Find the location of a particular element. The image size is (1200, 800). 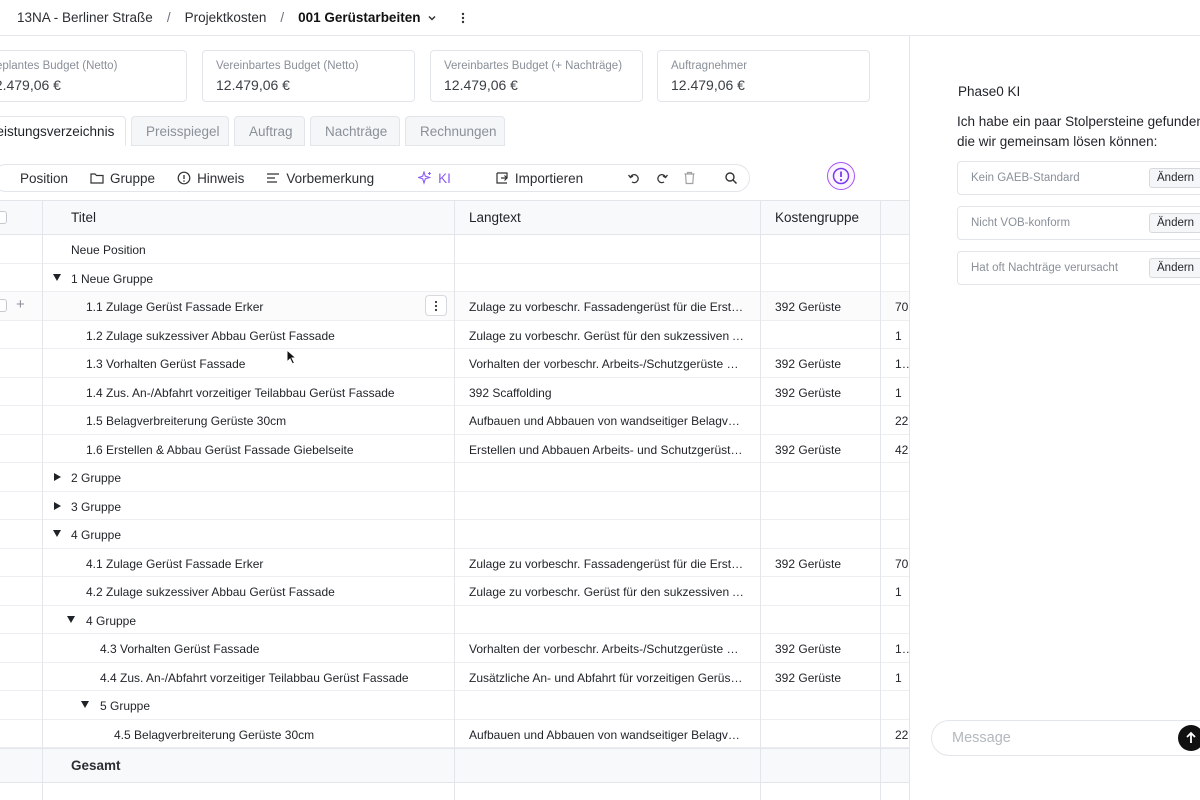

budget-card-contractor: Auftragnehmer 12.479,06 € is located at coordinates (763, 76).